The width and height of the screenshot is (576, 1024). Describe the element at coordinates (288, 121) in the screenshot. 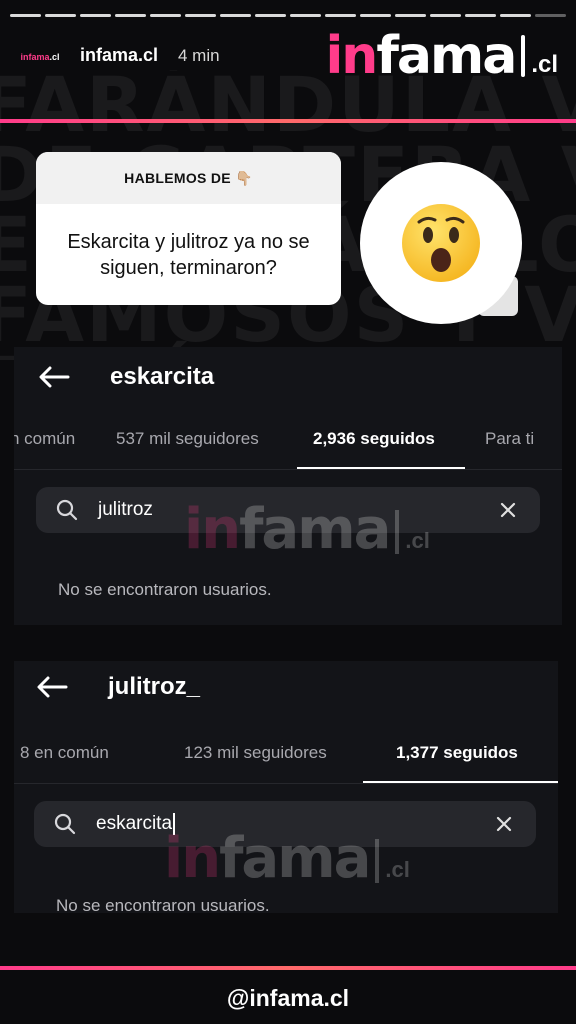

I see `accent-divider` at that location.